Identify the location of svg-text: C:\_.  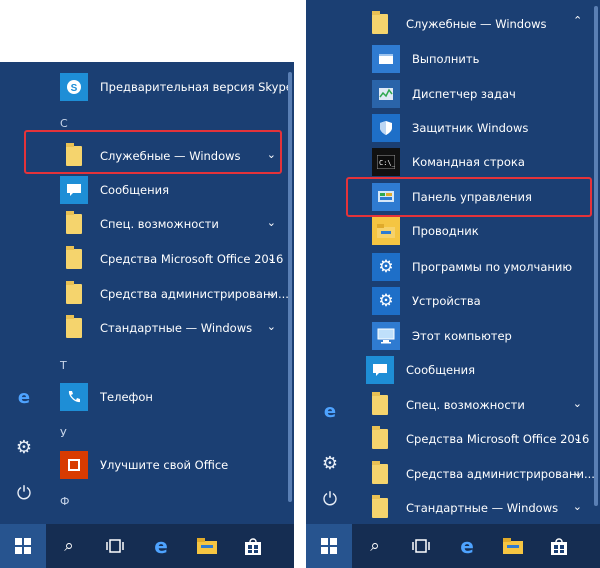
(387, 163).